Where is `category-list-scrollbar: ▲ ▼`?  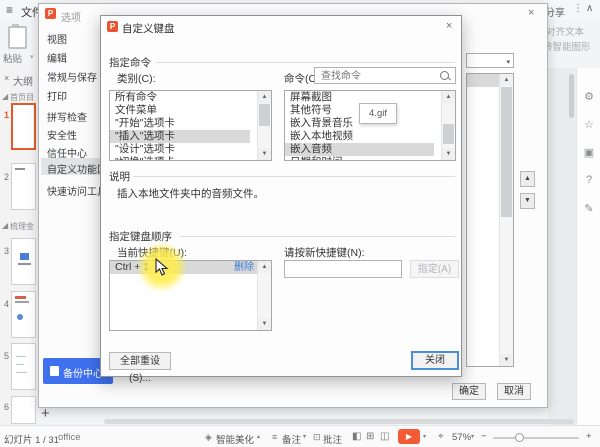 category-list-scrollbar: ▲ ▼ is located at coordinates (264, 125).